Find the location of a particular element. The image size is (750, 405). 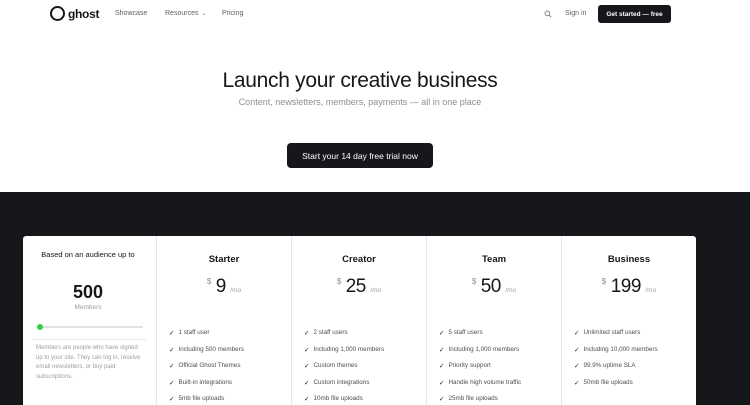

feature-label: 5mb file uploads is located at coordinates (201, 398).